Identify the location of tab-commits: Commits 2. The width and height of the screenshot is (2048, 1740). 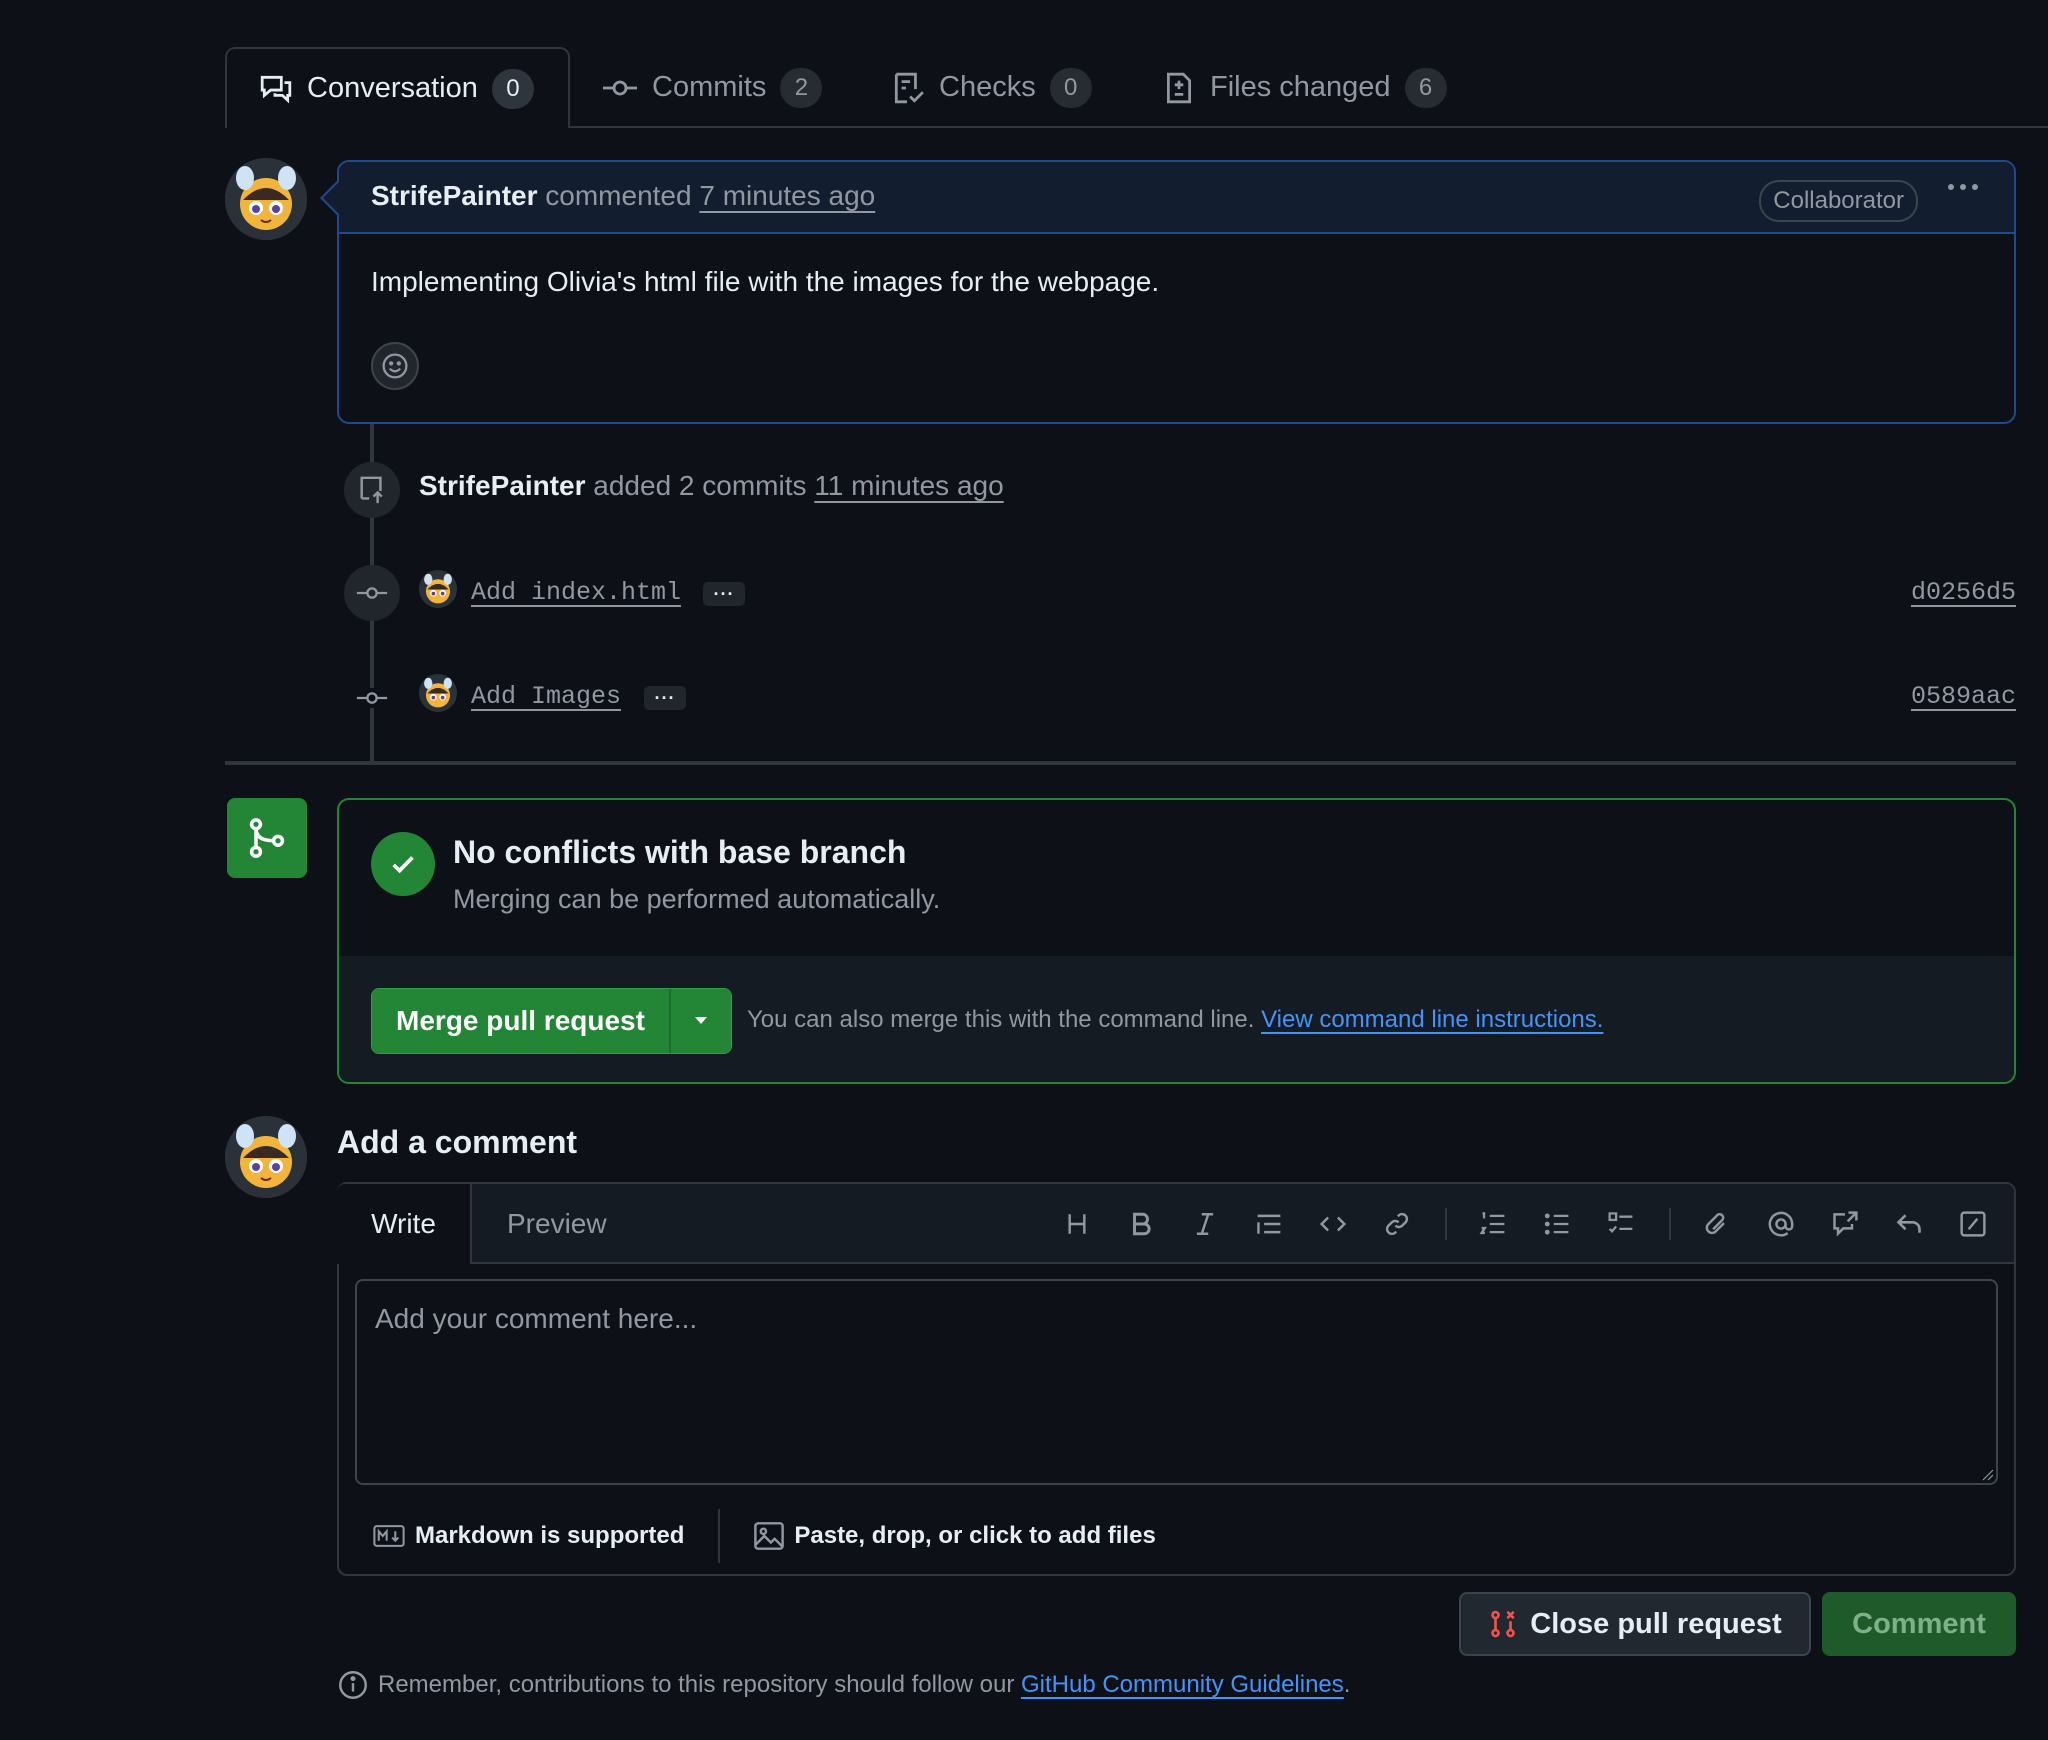
(712, 87).